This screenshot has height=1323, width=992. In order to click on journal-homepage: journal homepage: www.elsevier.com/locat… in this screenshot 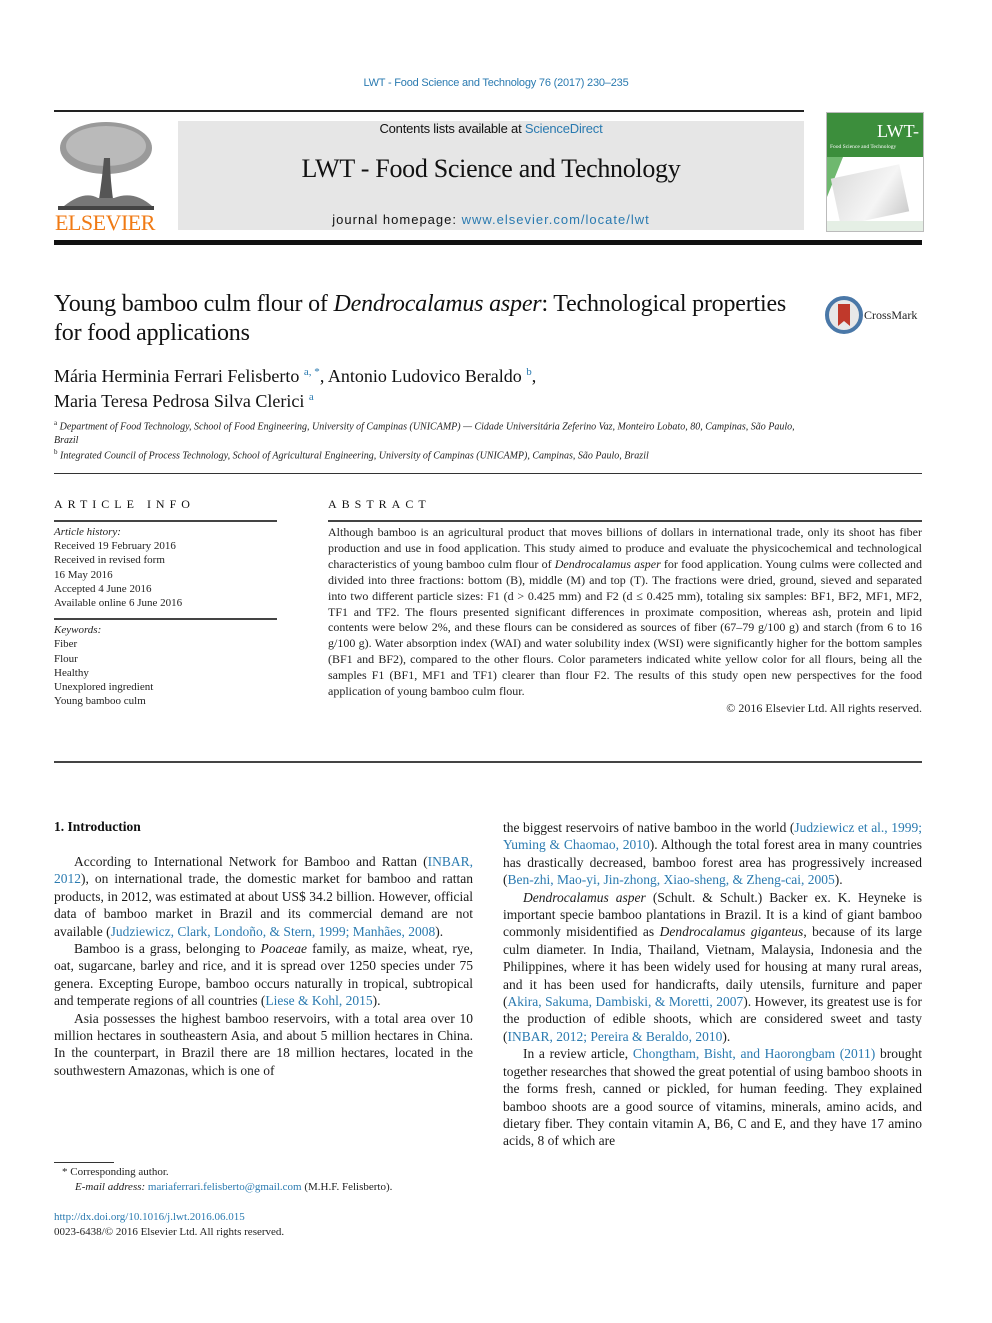, I will do `click(491, 219)`.